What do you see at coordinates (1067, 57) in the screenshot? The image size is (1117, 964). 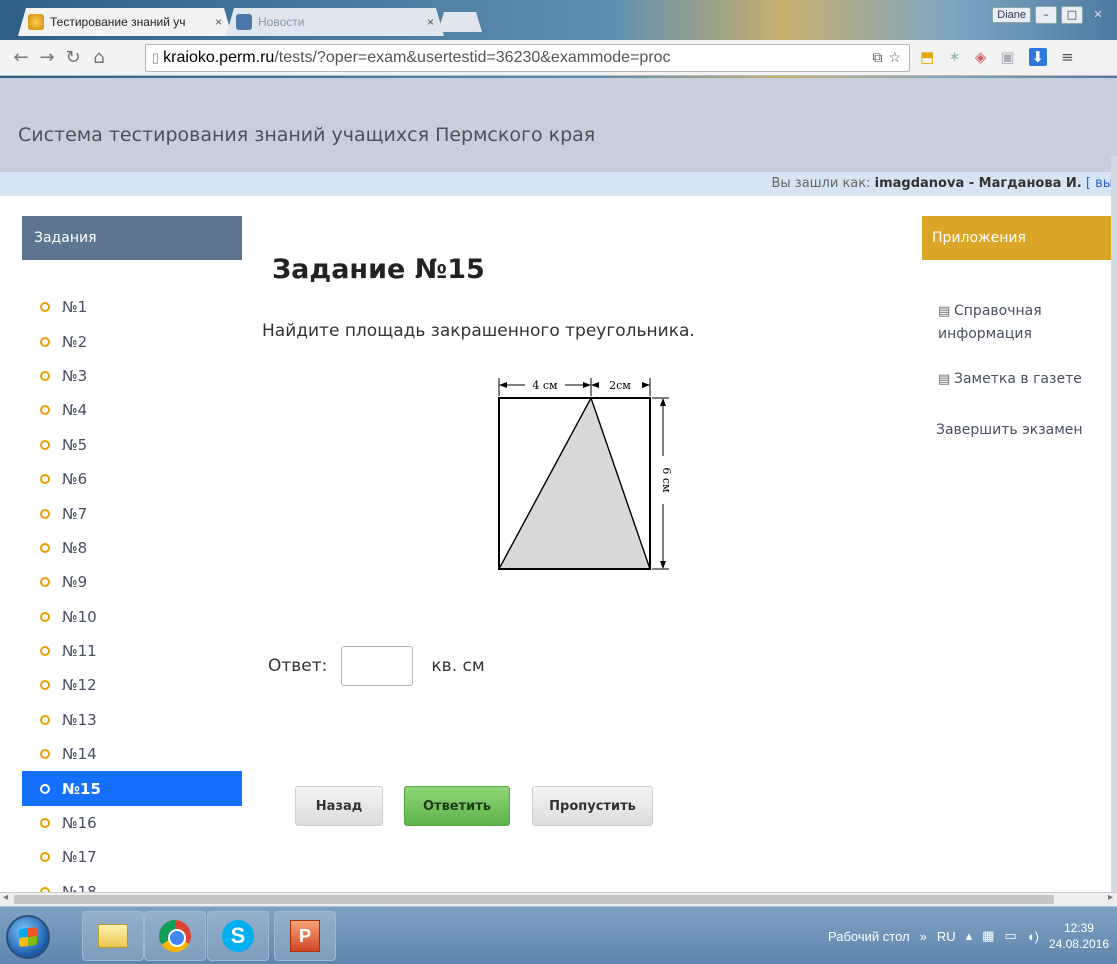 I see `menu-icon: ≡` at bounding box center [1067, 57].